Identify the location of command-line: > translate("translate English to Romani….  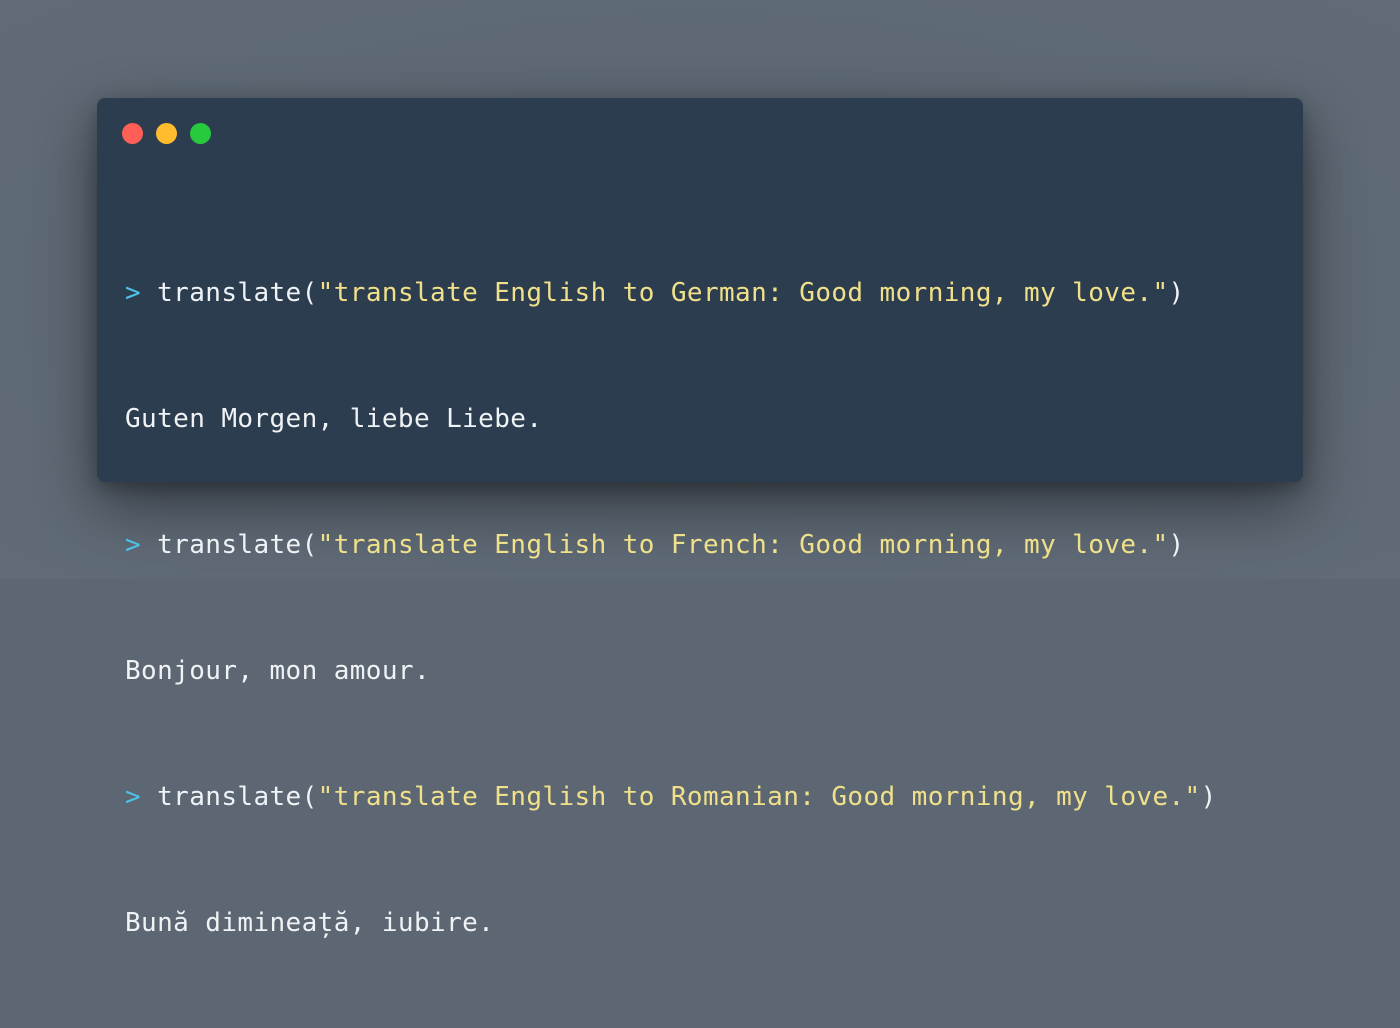
(671, 797).